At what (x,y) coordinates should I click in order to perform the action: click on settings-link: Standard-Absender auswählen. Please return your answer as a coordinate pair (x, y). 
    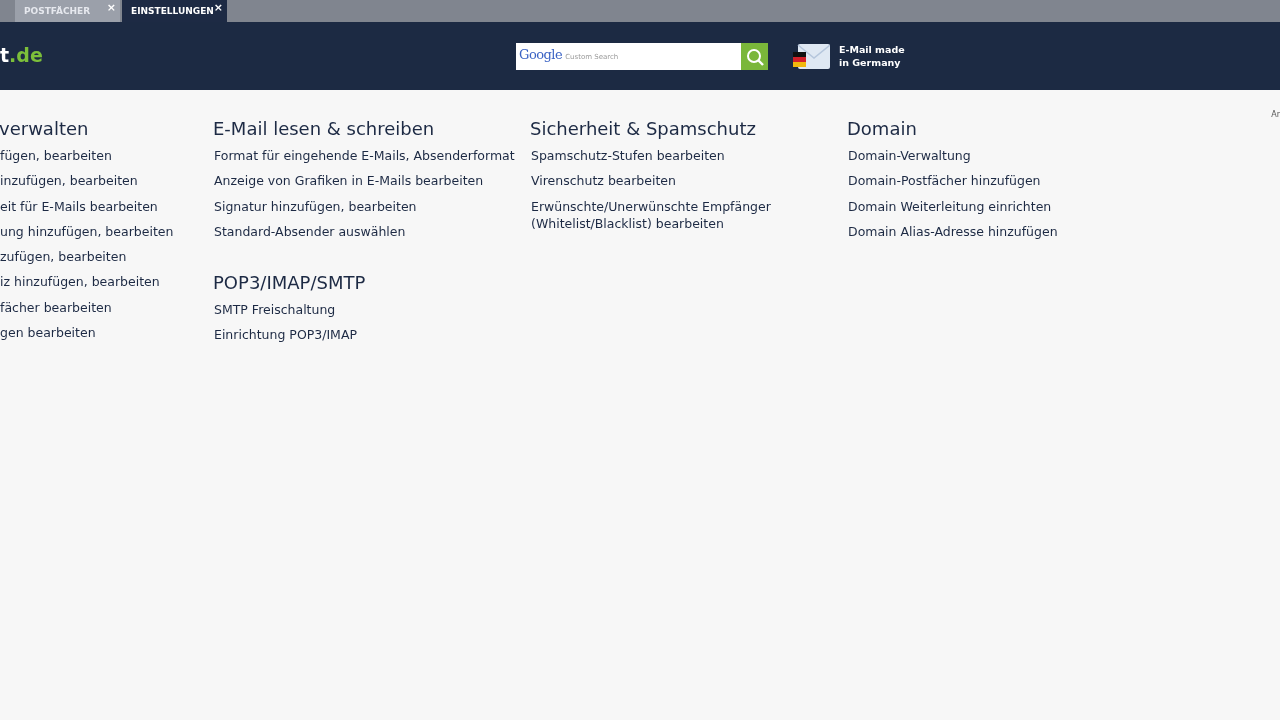
    Looking at the image, I should click on (310, 231).